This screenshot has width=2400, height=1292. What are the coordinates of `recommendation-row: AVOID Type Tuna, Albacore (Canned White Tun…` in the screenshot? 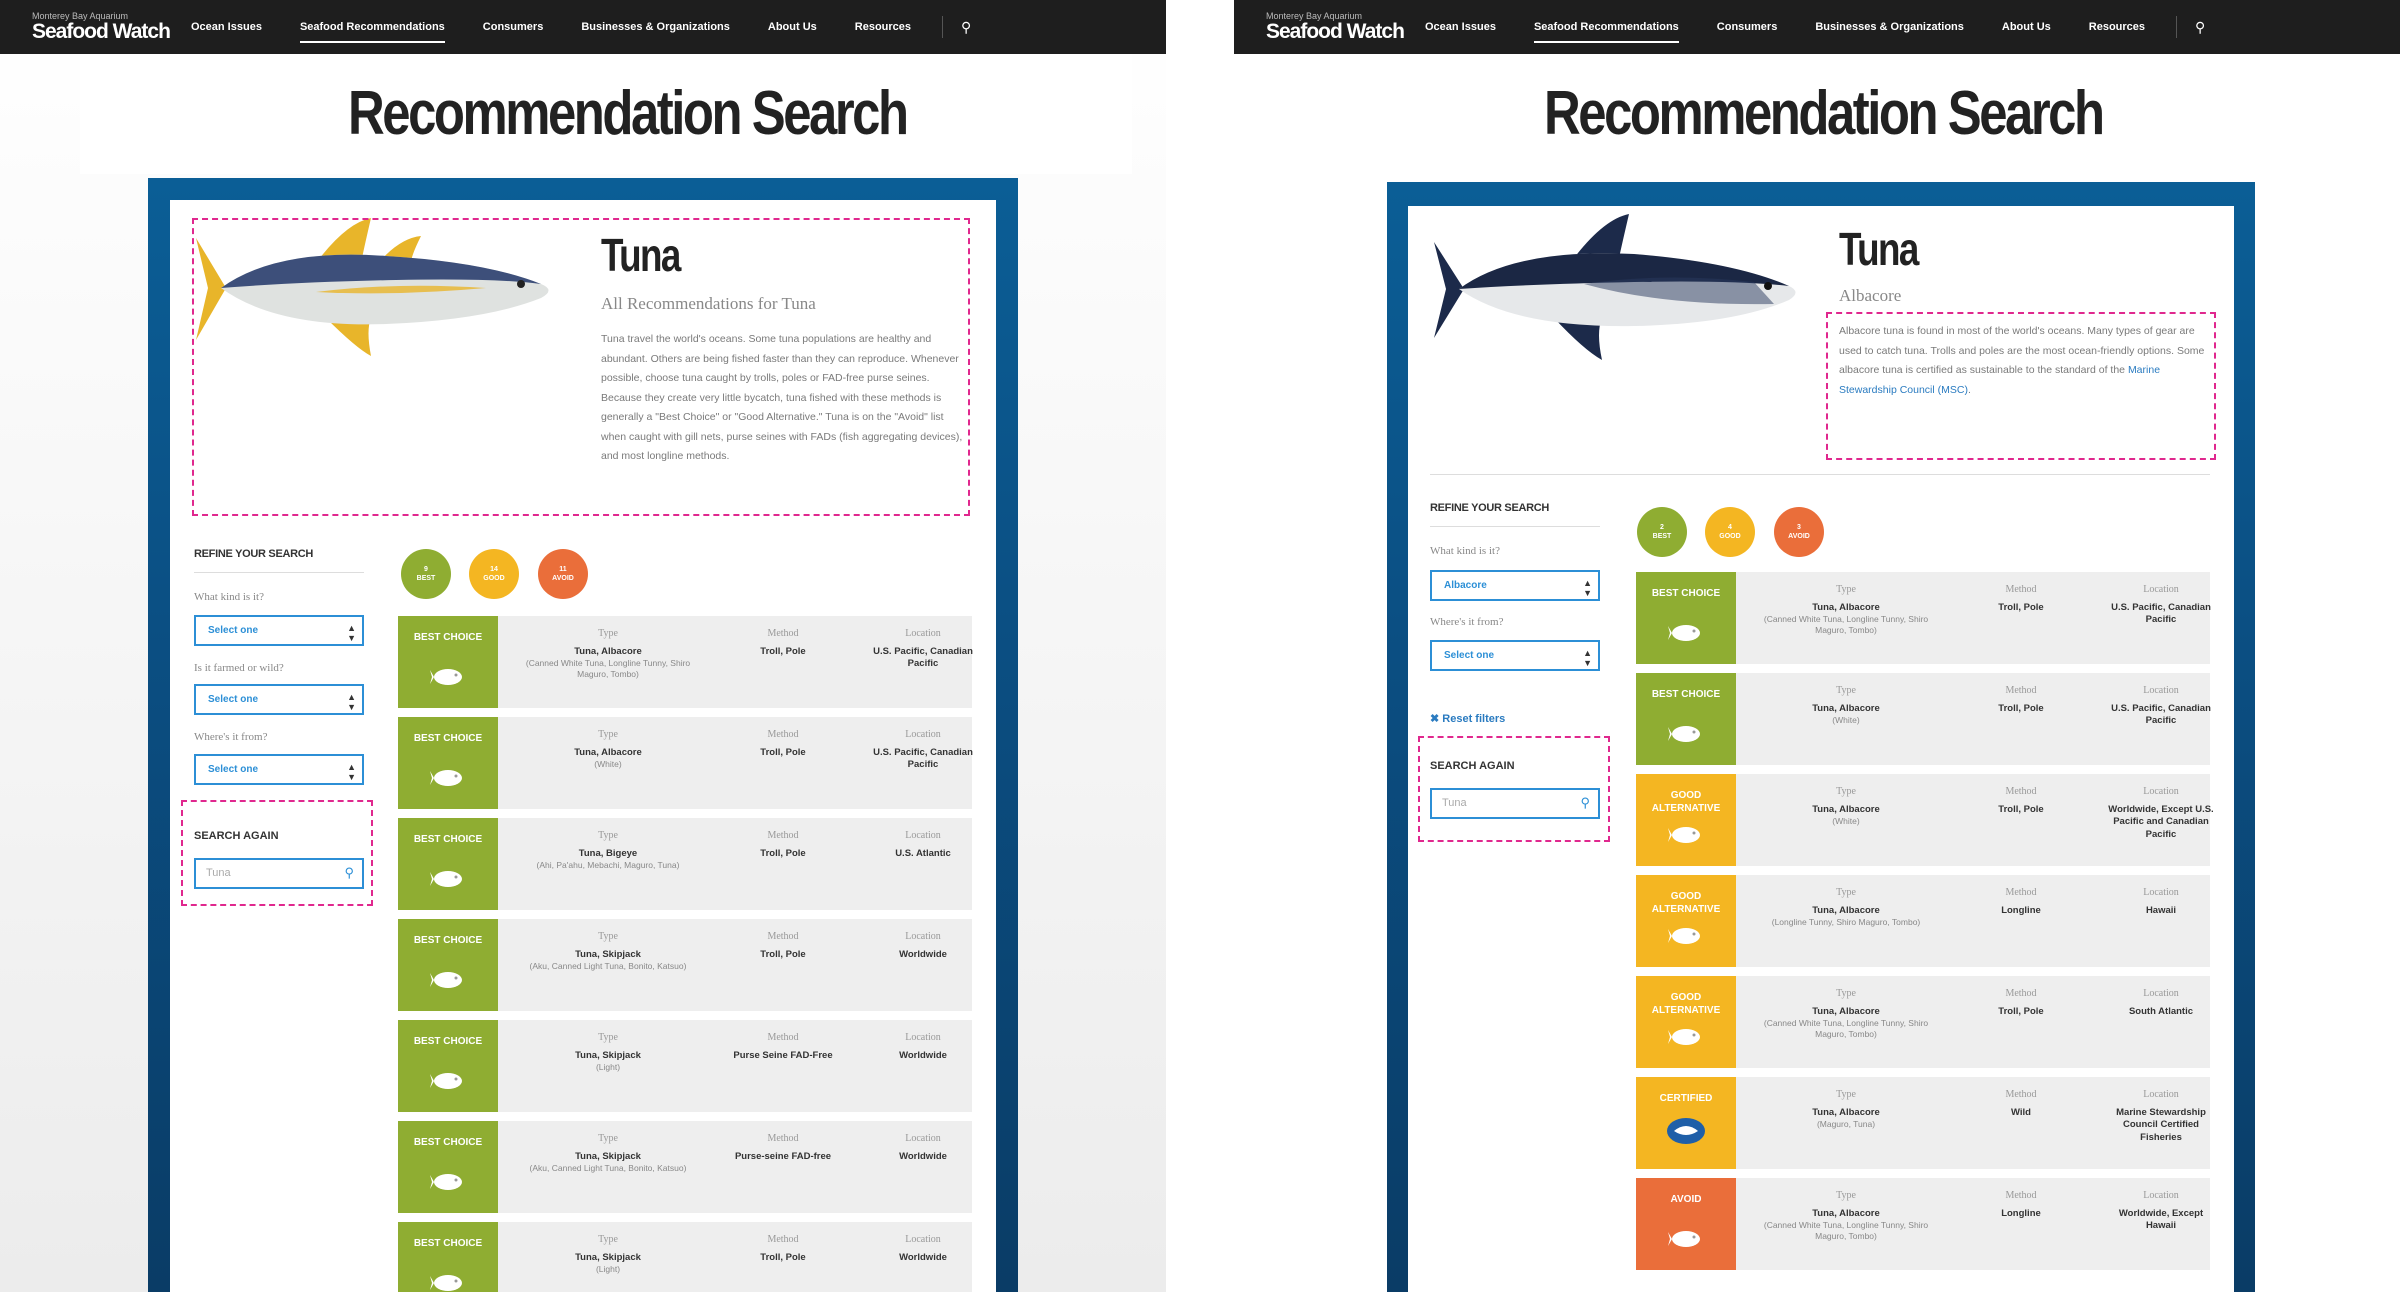 It's located at (1923, 1224).